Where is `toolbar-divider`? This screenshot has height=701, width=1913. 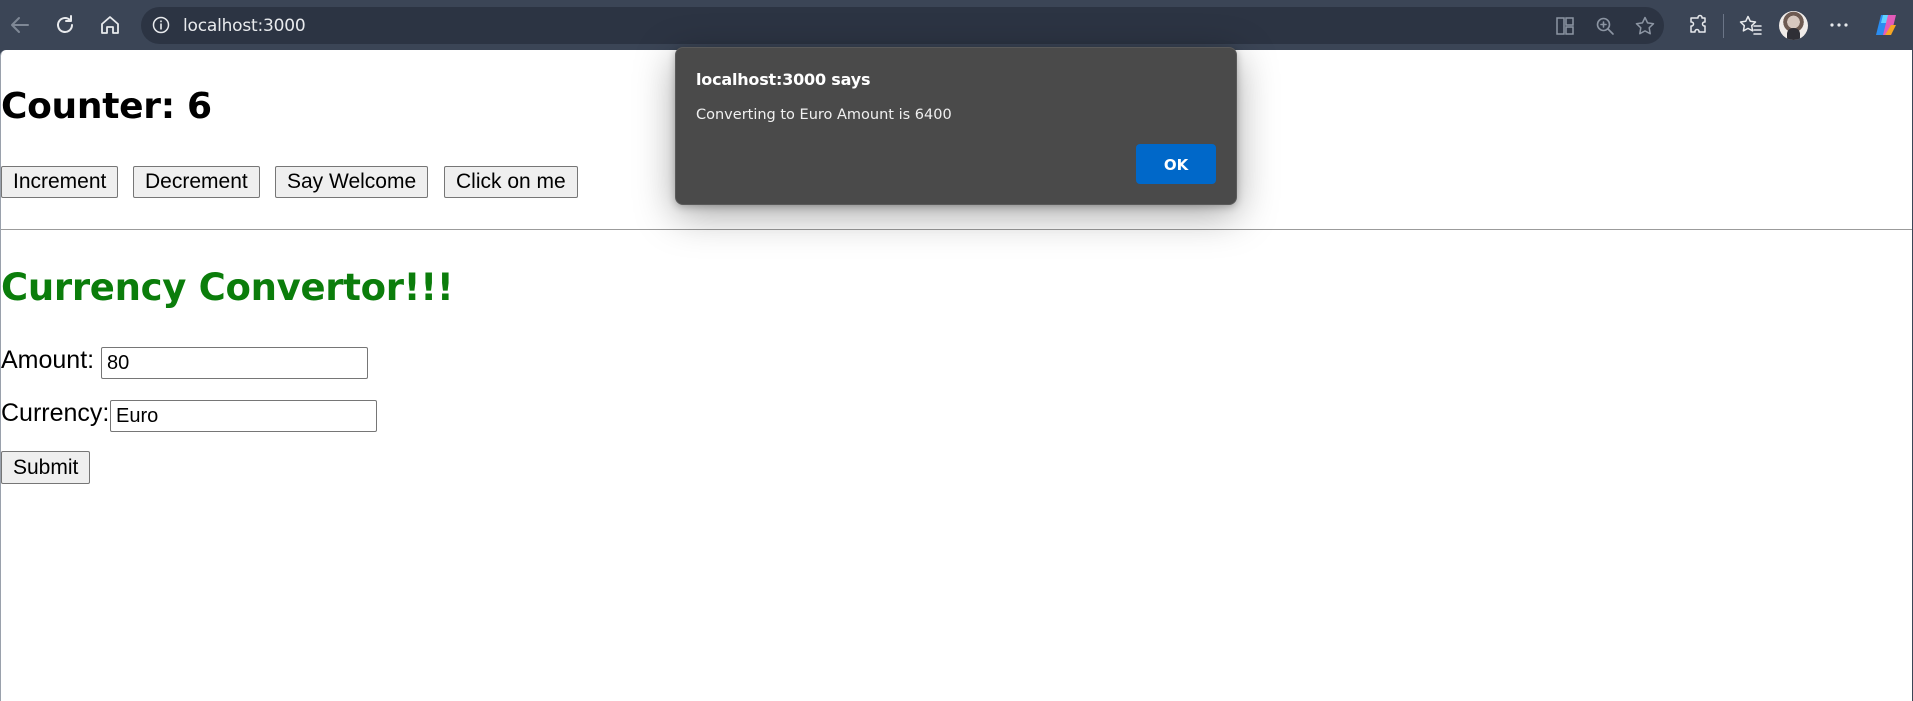
toolbar-divider is located at coordinates (1723, 26).